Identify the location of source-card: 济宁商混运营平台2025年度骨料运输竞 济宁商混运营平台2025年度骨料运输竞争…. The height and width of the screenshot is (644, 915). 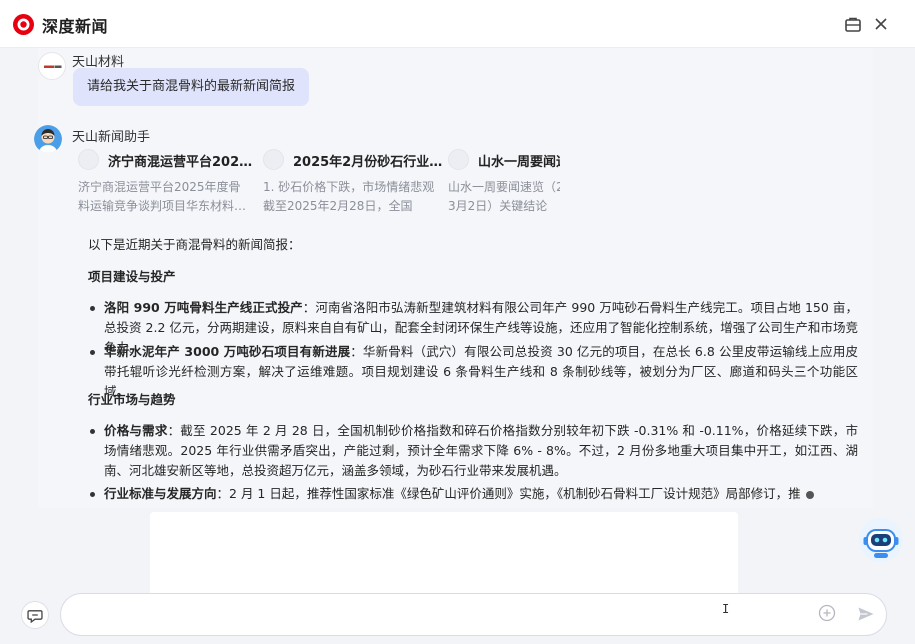
(168, 183).